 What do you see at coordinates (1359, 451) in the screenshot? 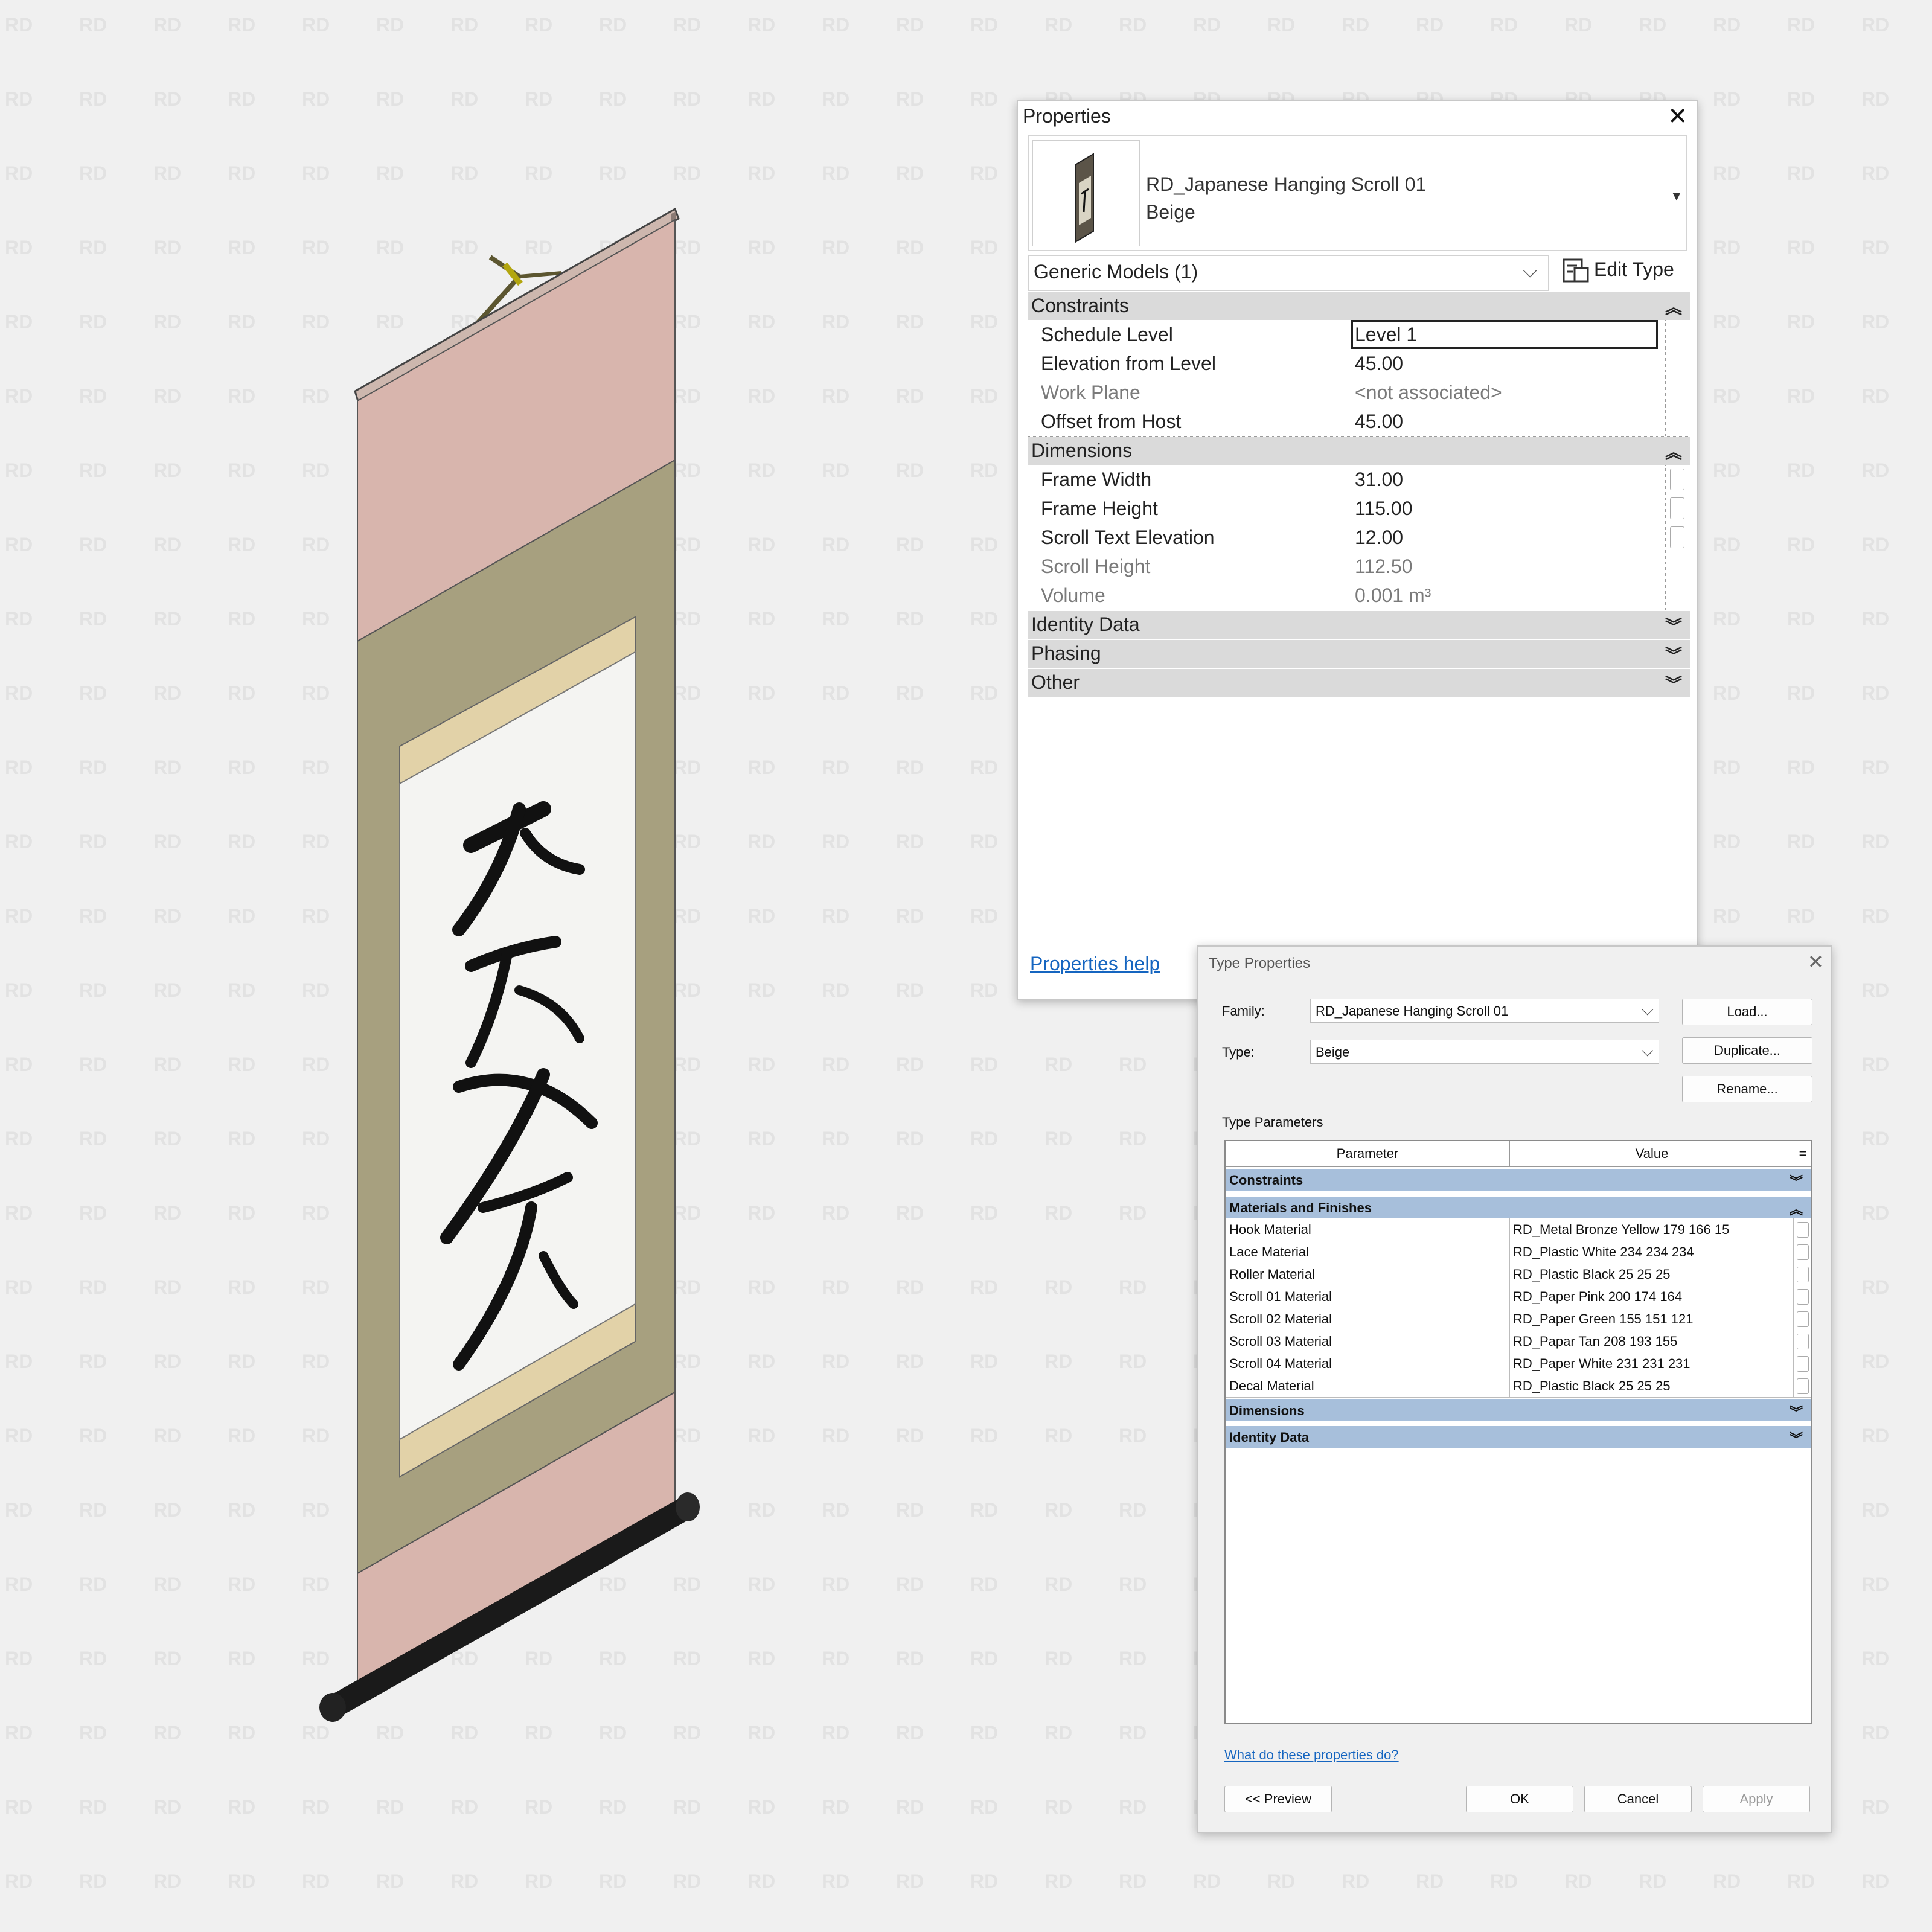
I see `group-dimensions: Dimensions ︽` at bounding box center [1359, 451].